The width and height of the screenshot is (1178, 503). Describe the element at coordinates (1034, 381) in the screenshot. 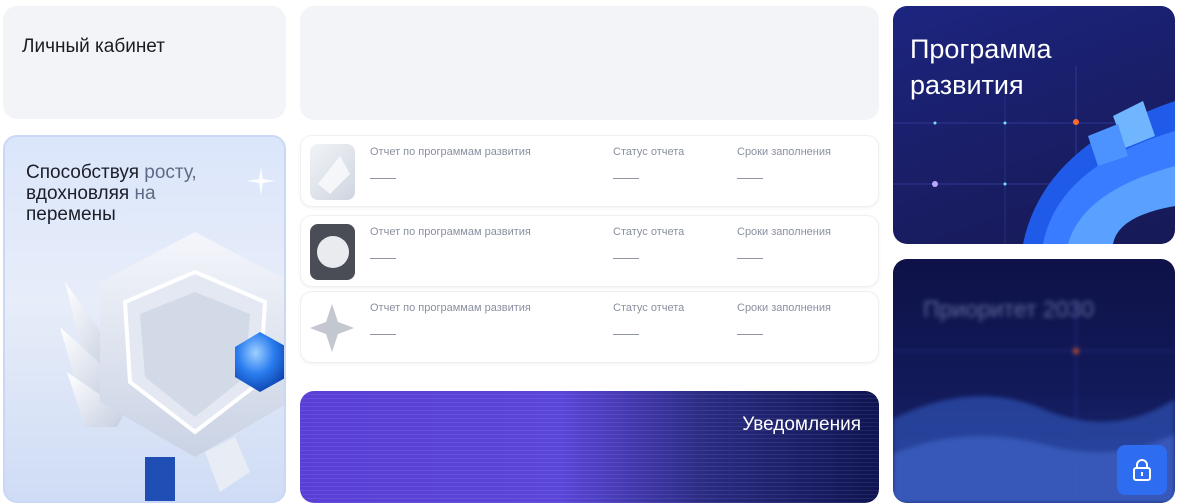

I see `priority-2030-card: Приоритет 2030` at that location.